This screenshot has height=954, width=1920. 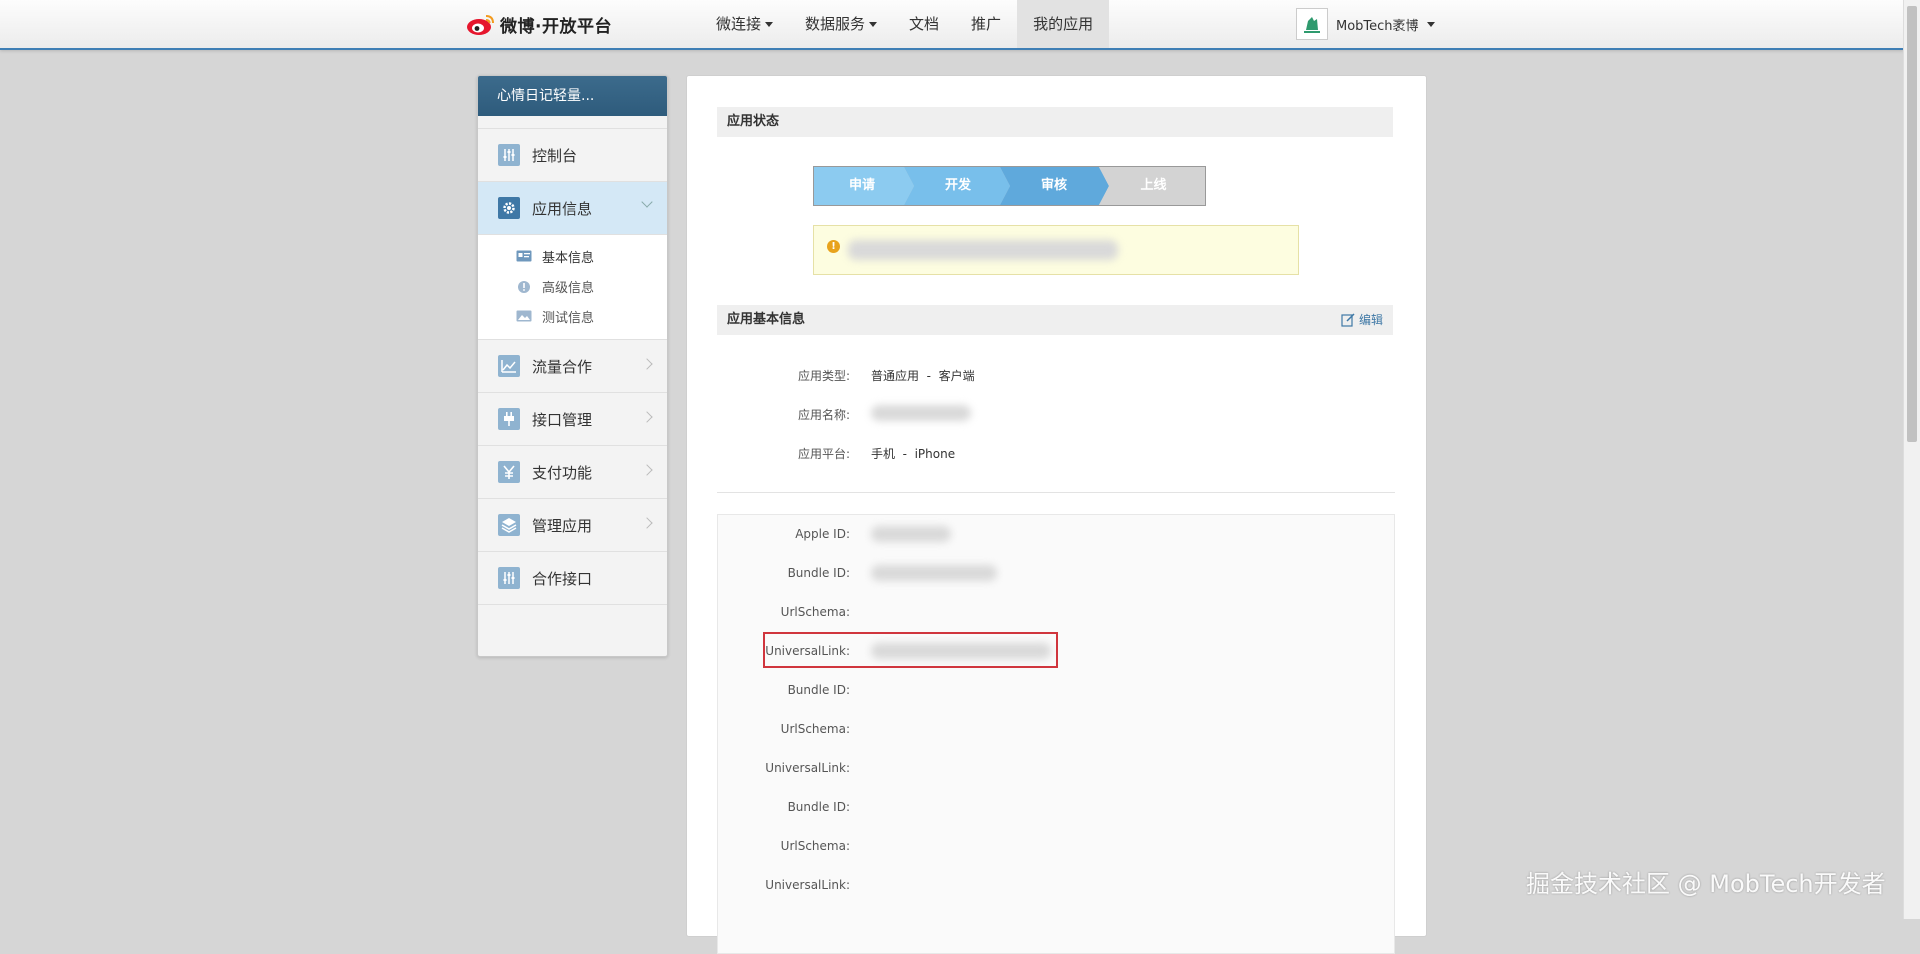 What do you see at coordinates (1009, 186) in the screenshot?
I see `status-steps: 申请 开发 审核 上线` at bounding box center [1009, 186].